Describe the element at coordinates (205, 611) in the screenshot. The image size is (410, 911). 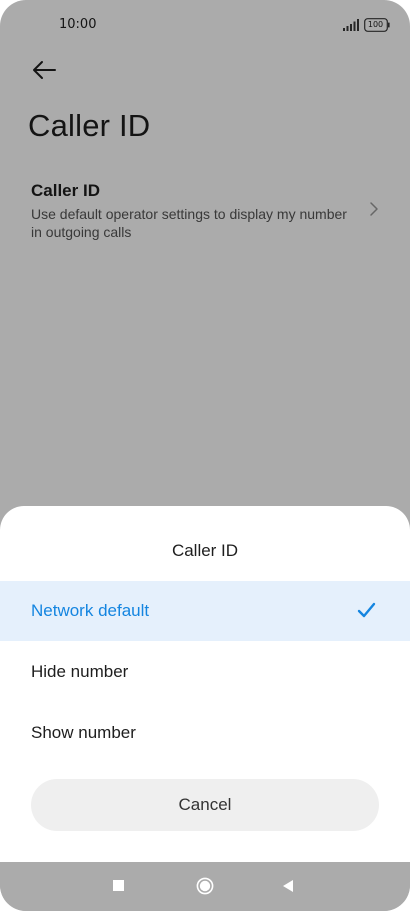
I see `option-network-default: Network default` at that location.